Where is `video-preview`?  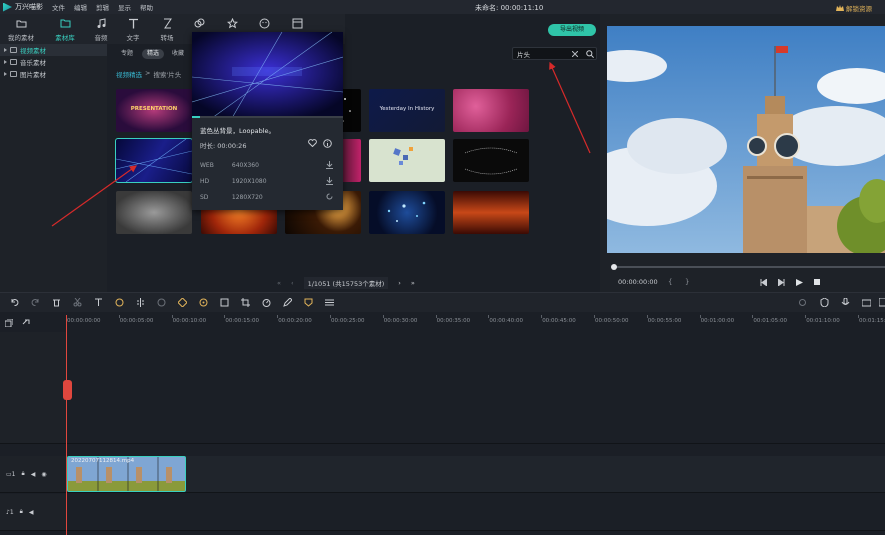
video-preview is located at coordinates (746, 139).